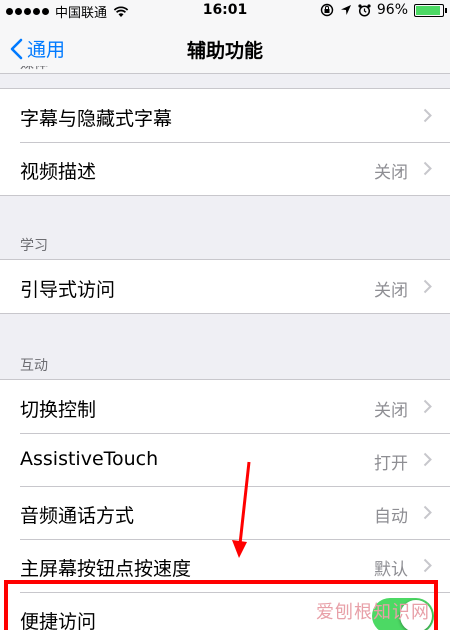 The image size is (450, 630). Describe the element at coordinates (106, 569) in the screenshot. I see `row-label: 主屏幕按钮点按速度` at that location.